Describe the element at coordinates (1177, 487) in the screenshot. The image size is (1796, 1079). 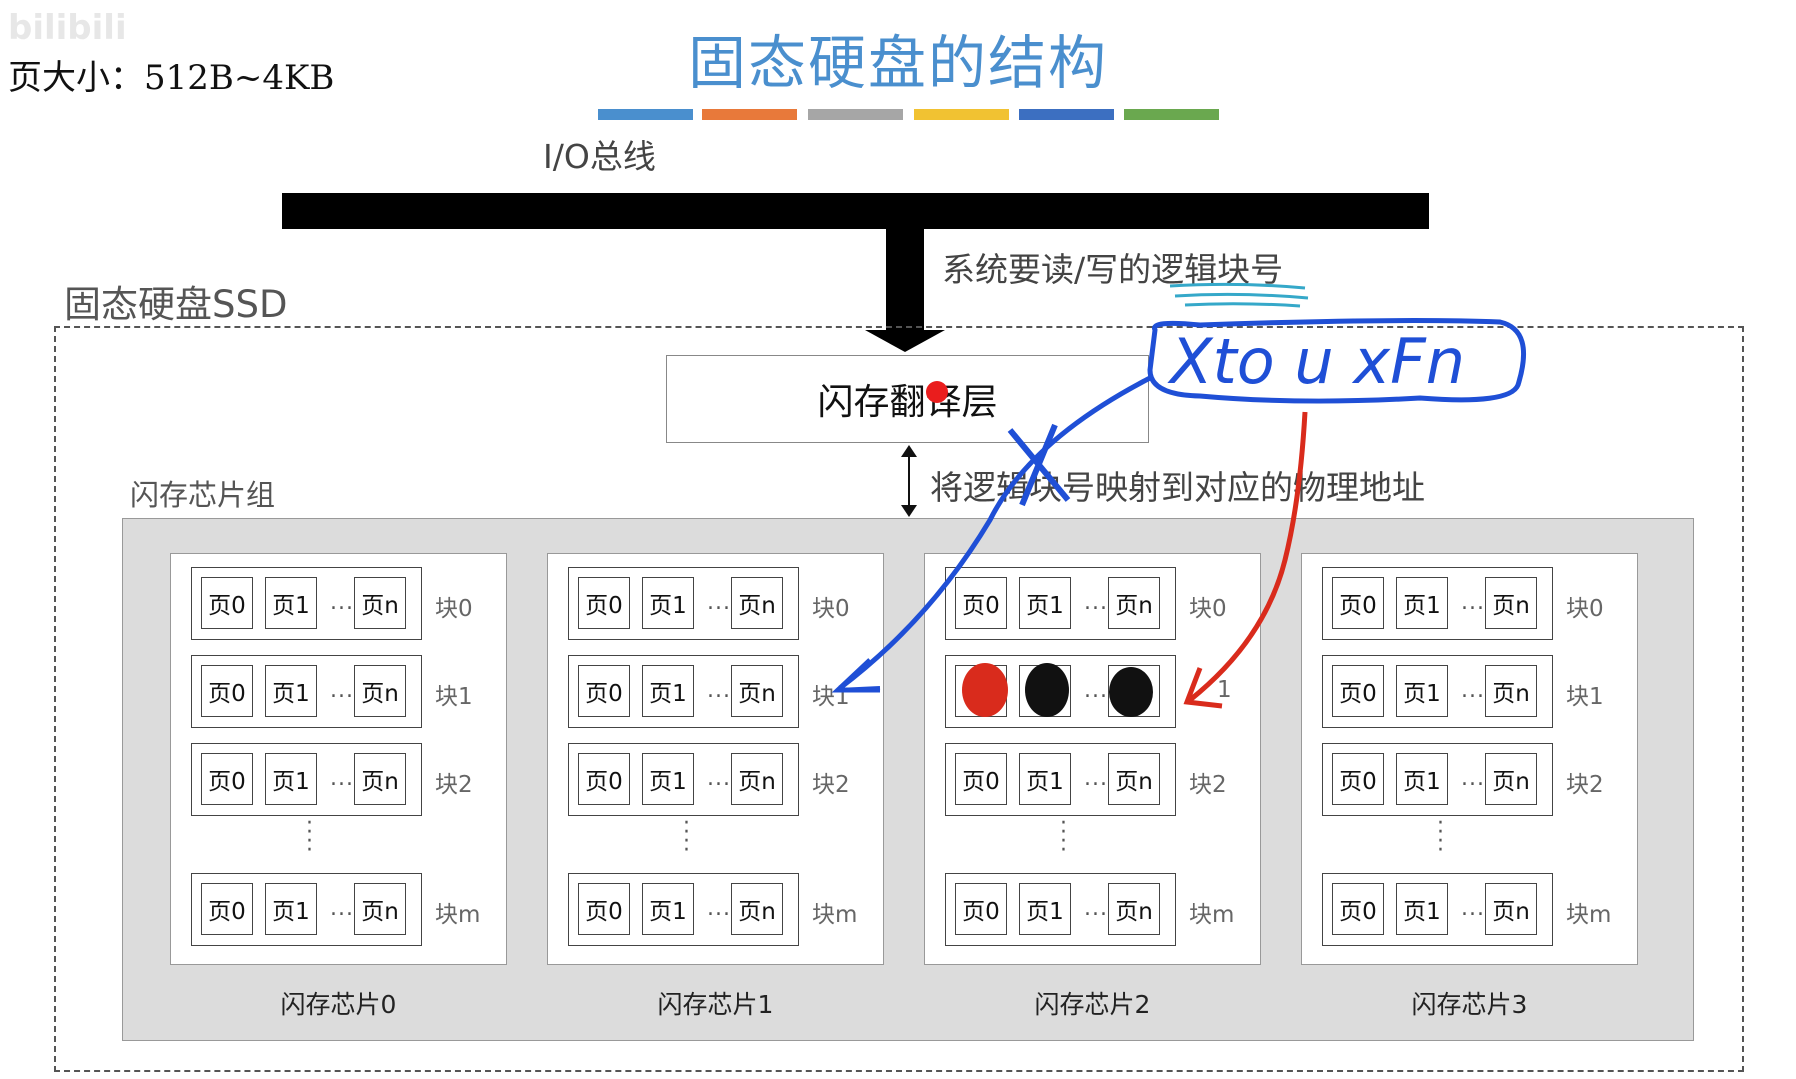
I see `mapping-label: 将逻辑块号映射到对应的物理地址` at that location.